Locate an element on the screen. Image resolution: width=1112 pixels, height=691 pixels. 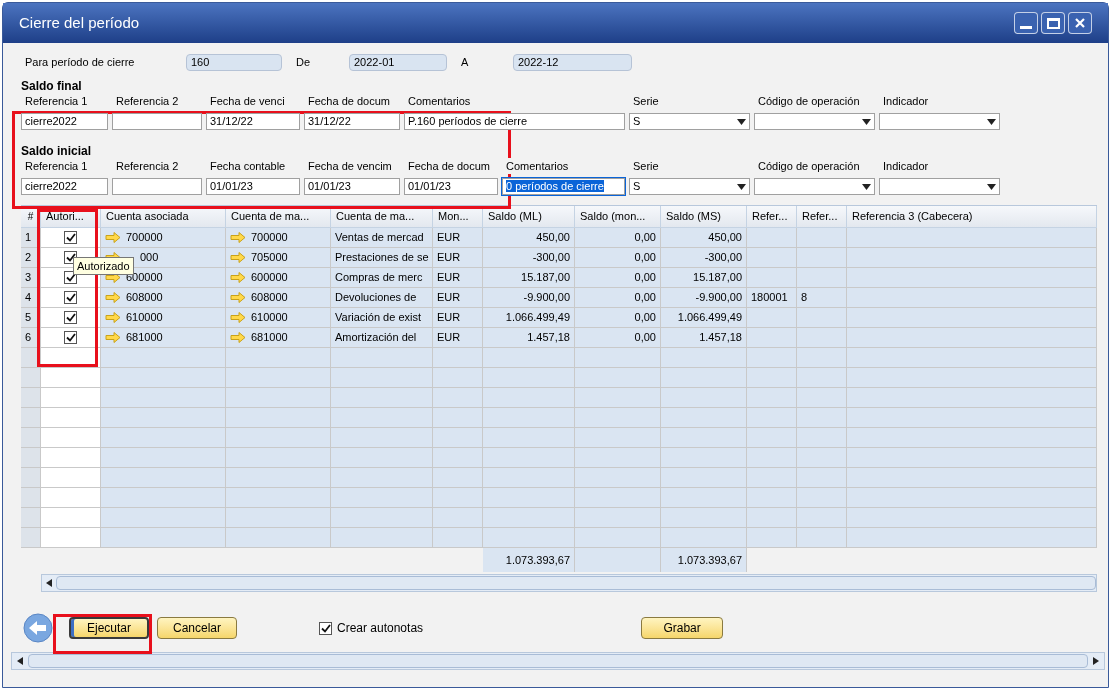
table-cell-text: 000 is located at coordinates (149, 258).